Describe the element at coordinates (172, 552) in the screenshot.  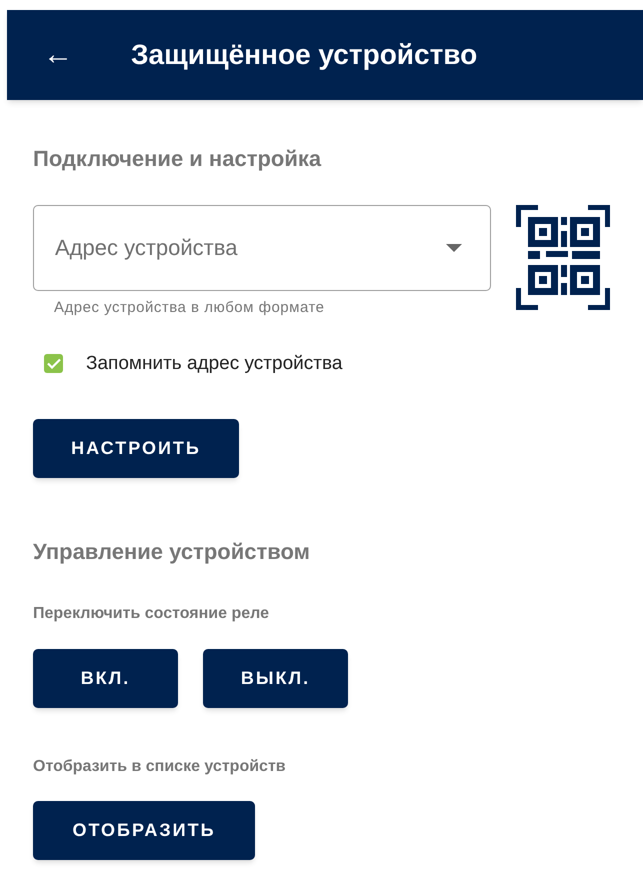
I see `section-heading: Управление устройством` at that location.